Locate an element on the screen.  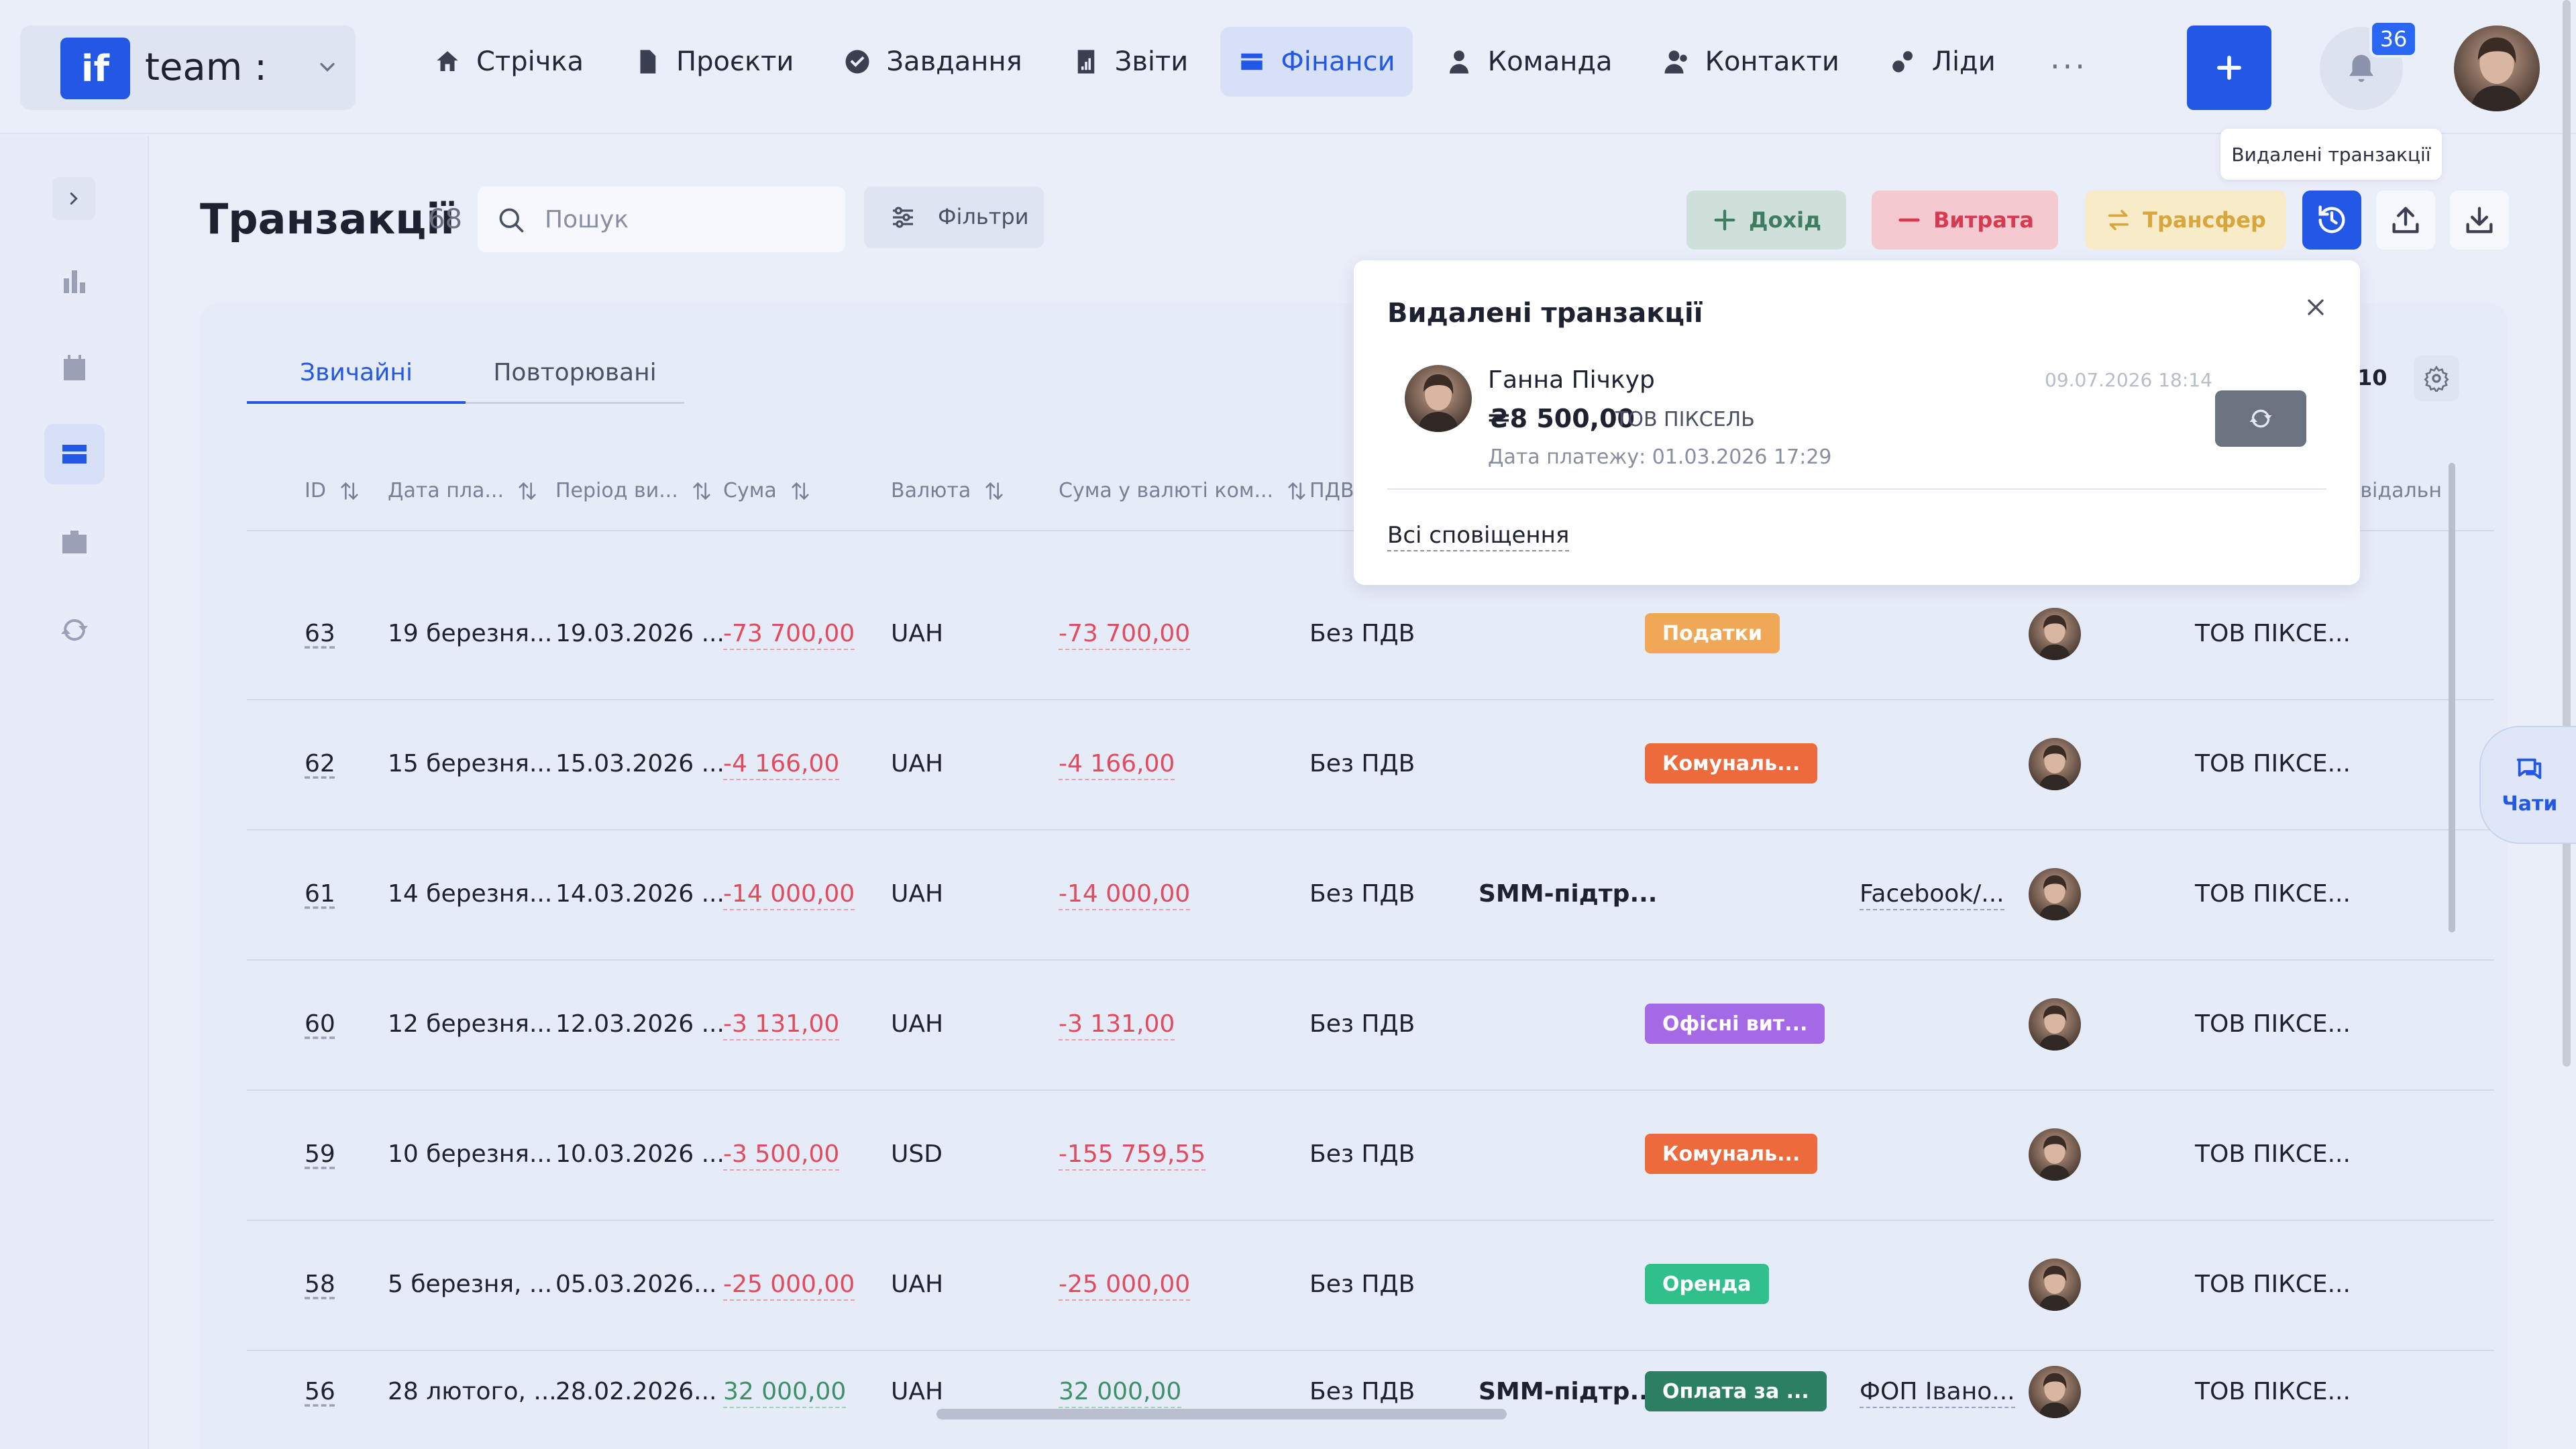
sidebar-item-transactions is located at coordinates (74, 454).